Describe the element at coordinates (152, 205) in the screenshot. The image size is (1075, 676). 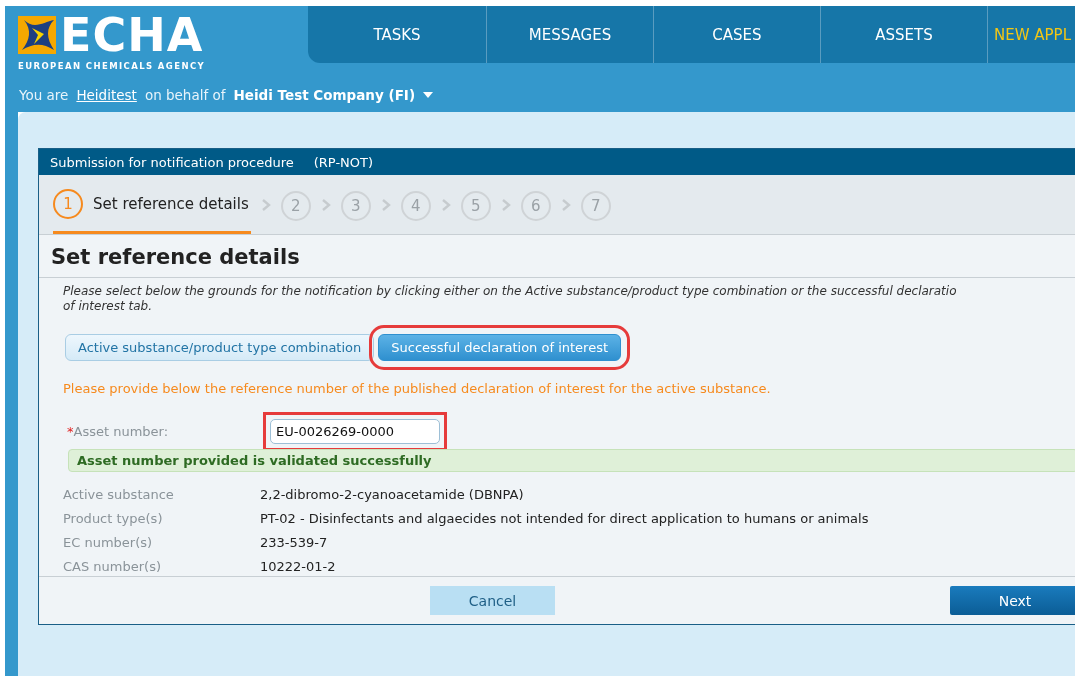
I see `wizard-step: 1 Set reference details` at that location.